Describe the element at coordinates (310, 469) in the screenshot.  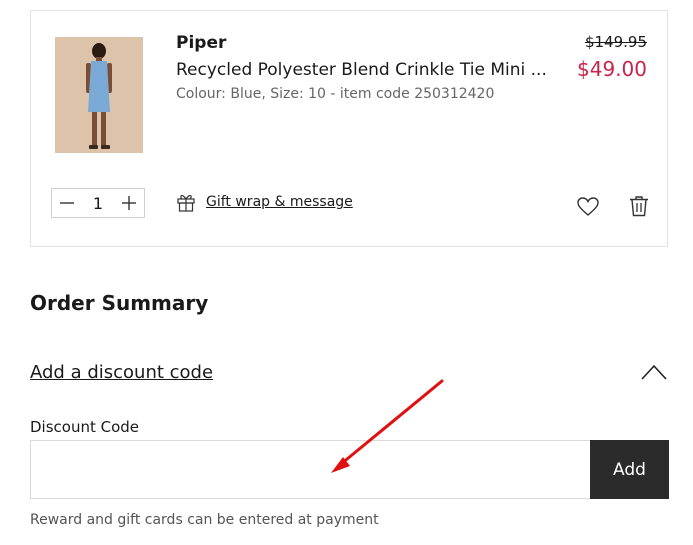
I see `discount-code-input` at that location.